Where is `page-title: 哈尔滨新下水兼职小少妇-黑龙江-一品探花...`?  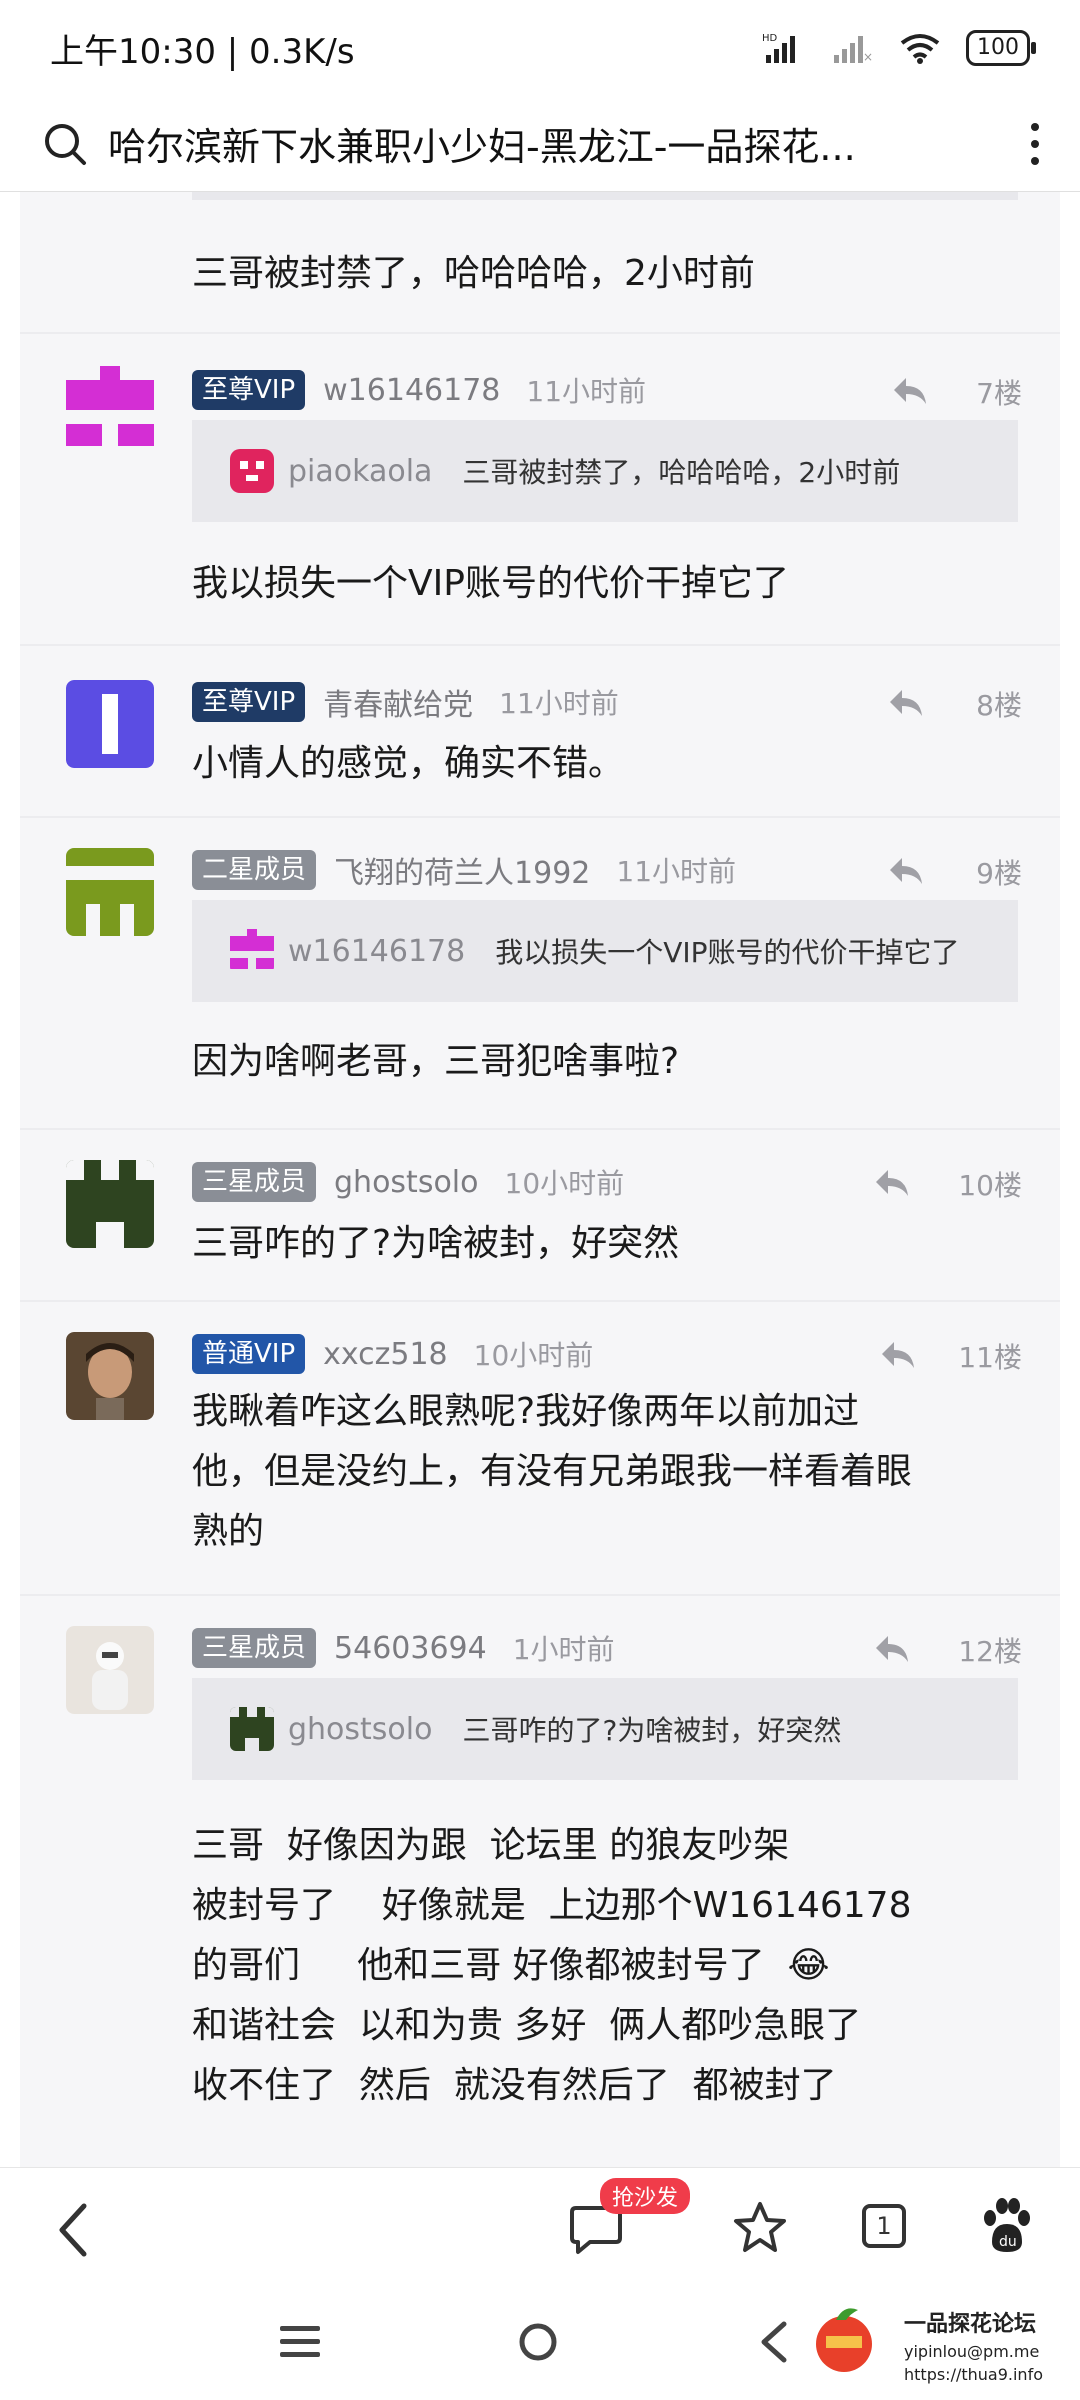
page-title: 哈尔滨新下水兼职小少妇-黑龙江-一品探花... is located at coordinates (564, 143).